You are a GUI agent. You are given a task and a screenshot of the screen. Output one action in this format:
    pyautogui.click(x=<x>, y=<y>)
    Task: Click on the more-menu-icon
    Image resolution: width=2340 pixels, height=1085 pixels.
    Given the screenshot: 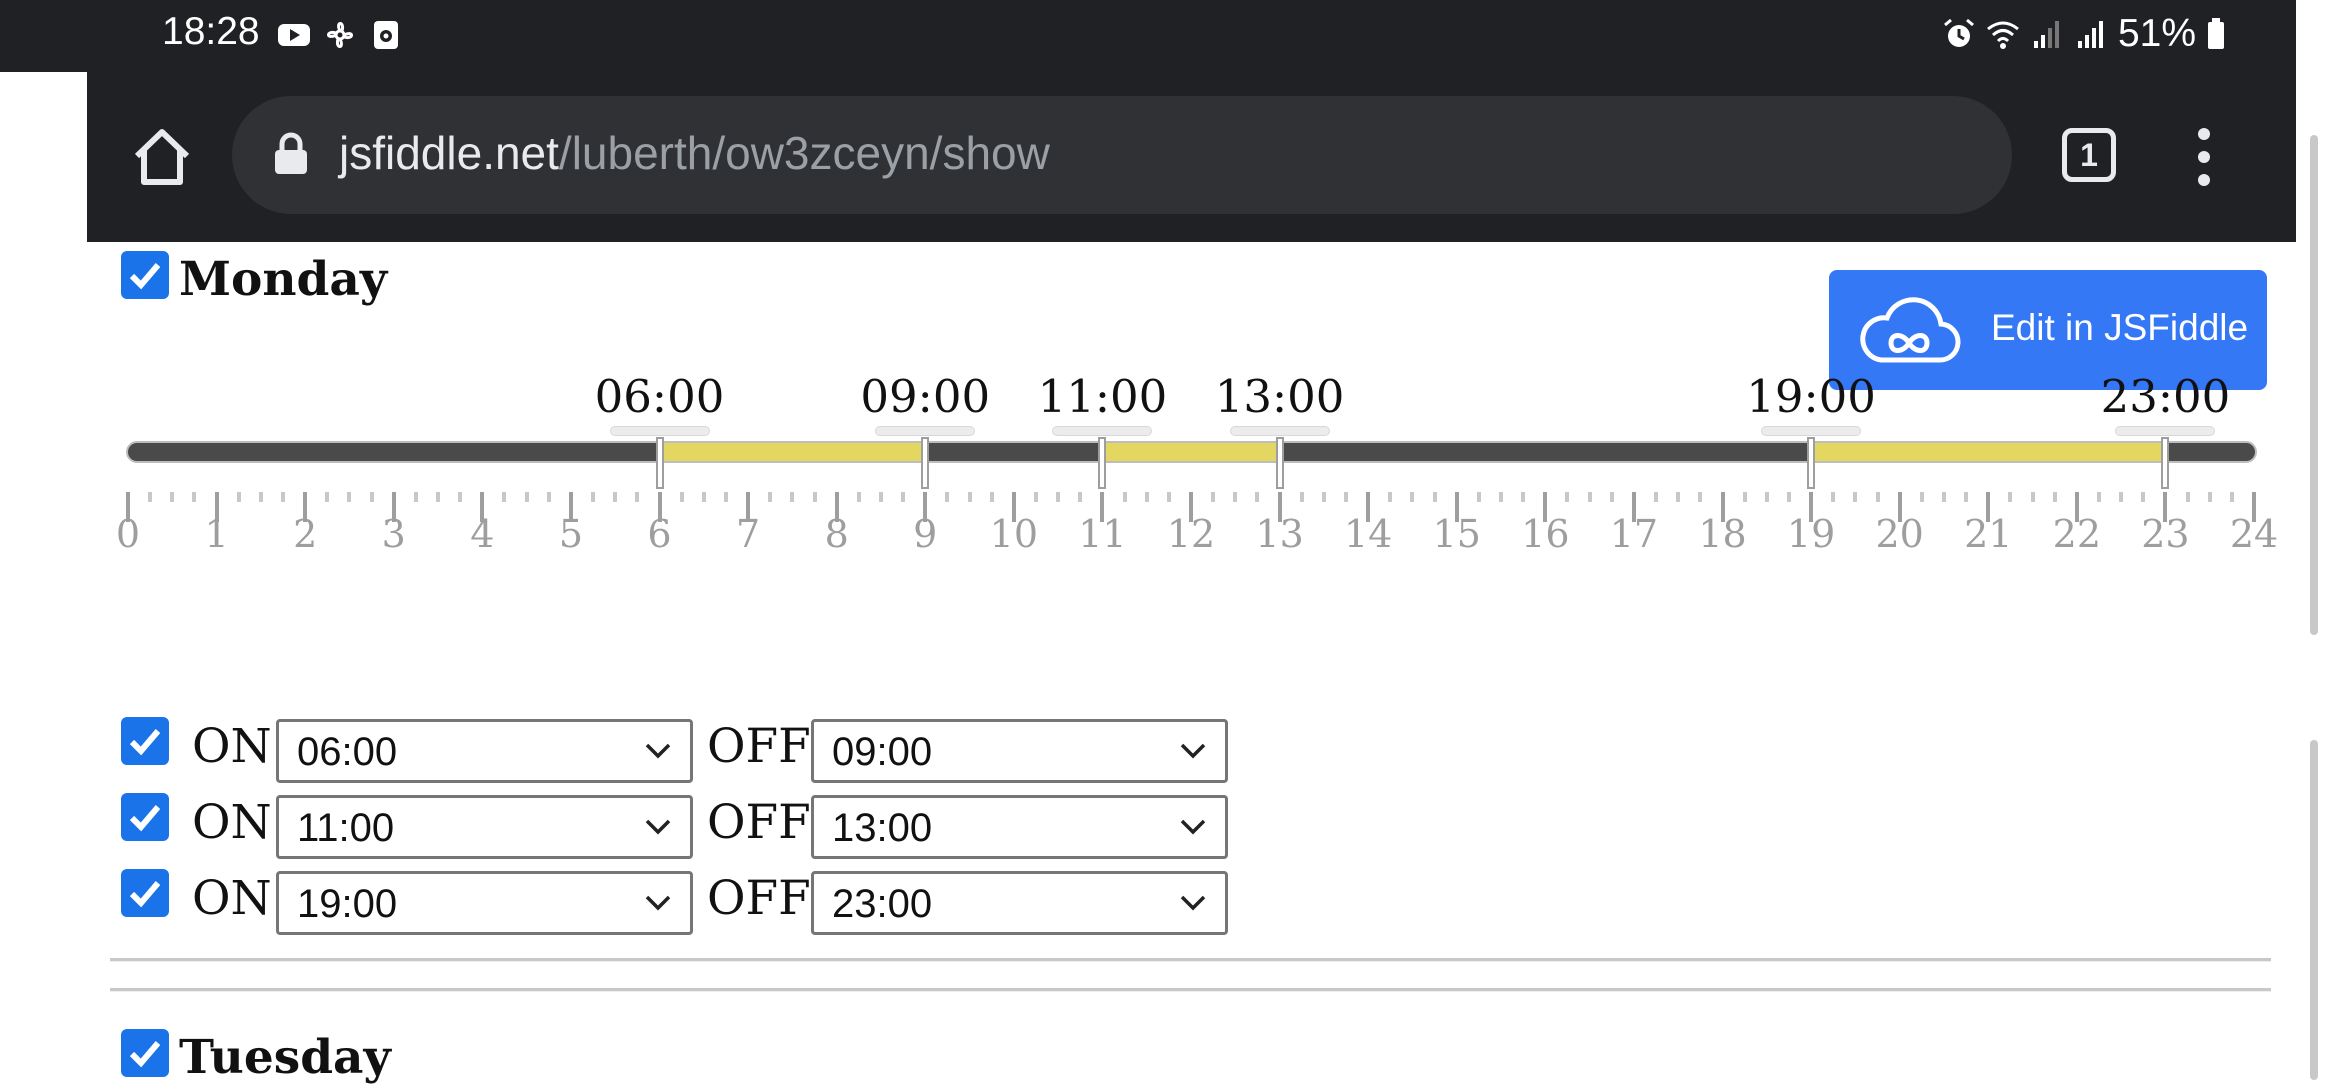 What is the action you would take?
    pyautogui.click(x=2204, y=157)
    